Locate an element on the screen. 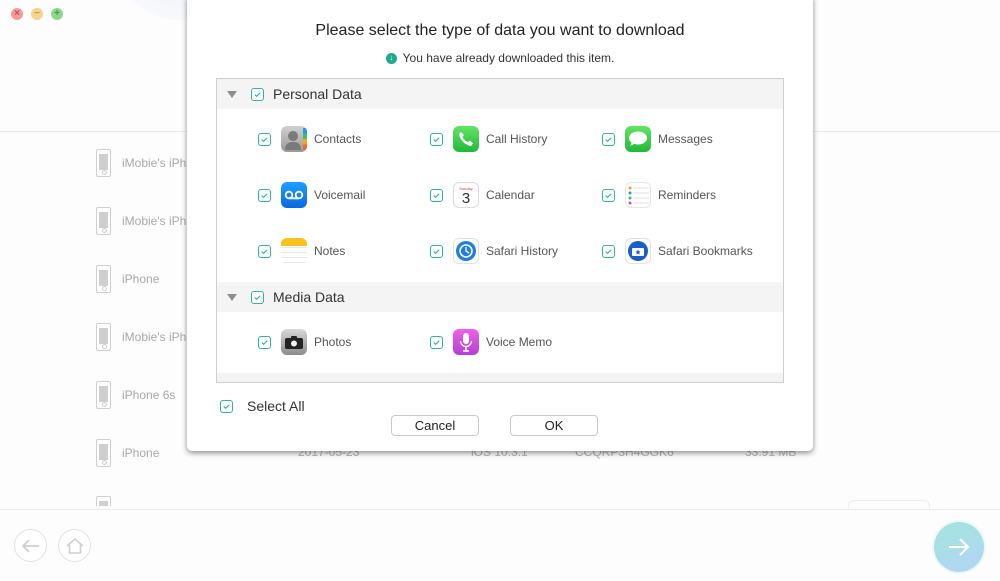 Image resolution: width=1000 pixels, height=581 pixels. background-button is located at coordinates (889, 504).